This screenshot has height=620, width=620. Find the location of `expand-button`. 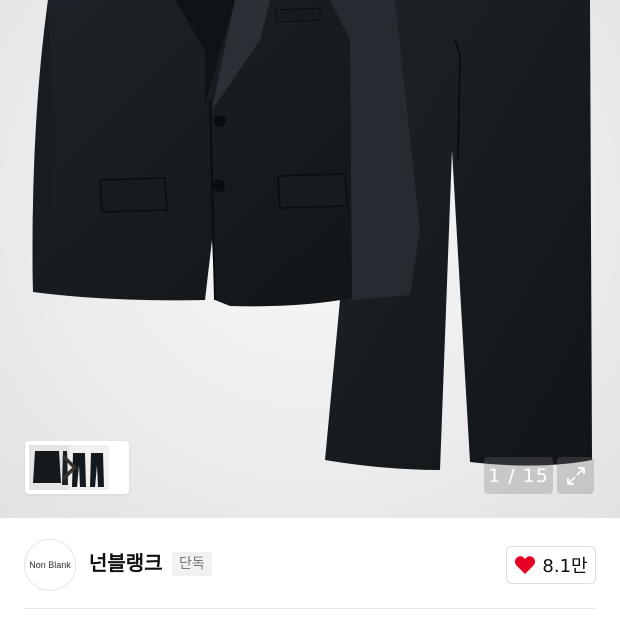

expand-button is located at coordinates (575, 475).